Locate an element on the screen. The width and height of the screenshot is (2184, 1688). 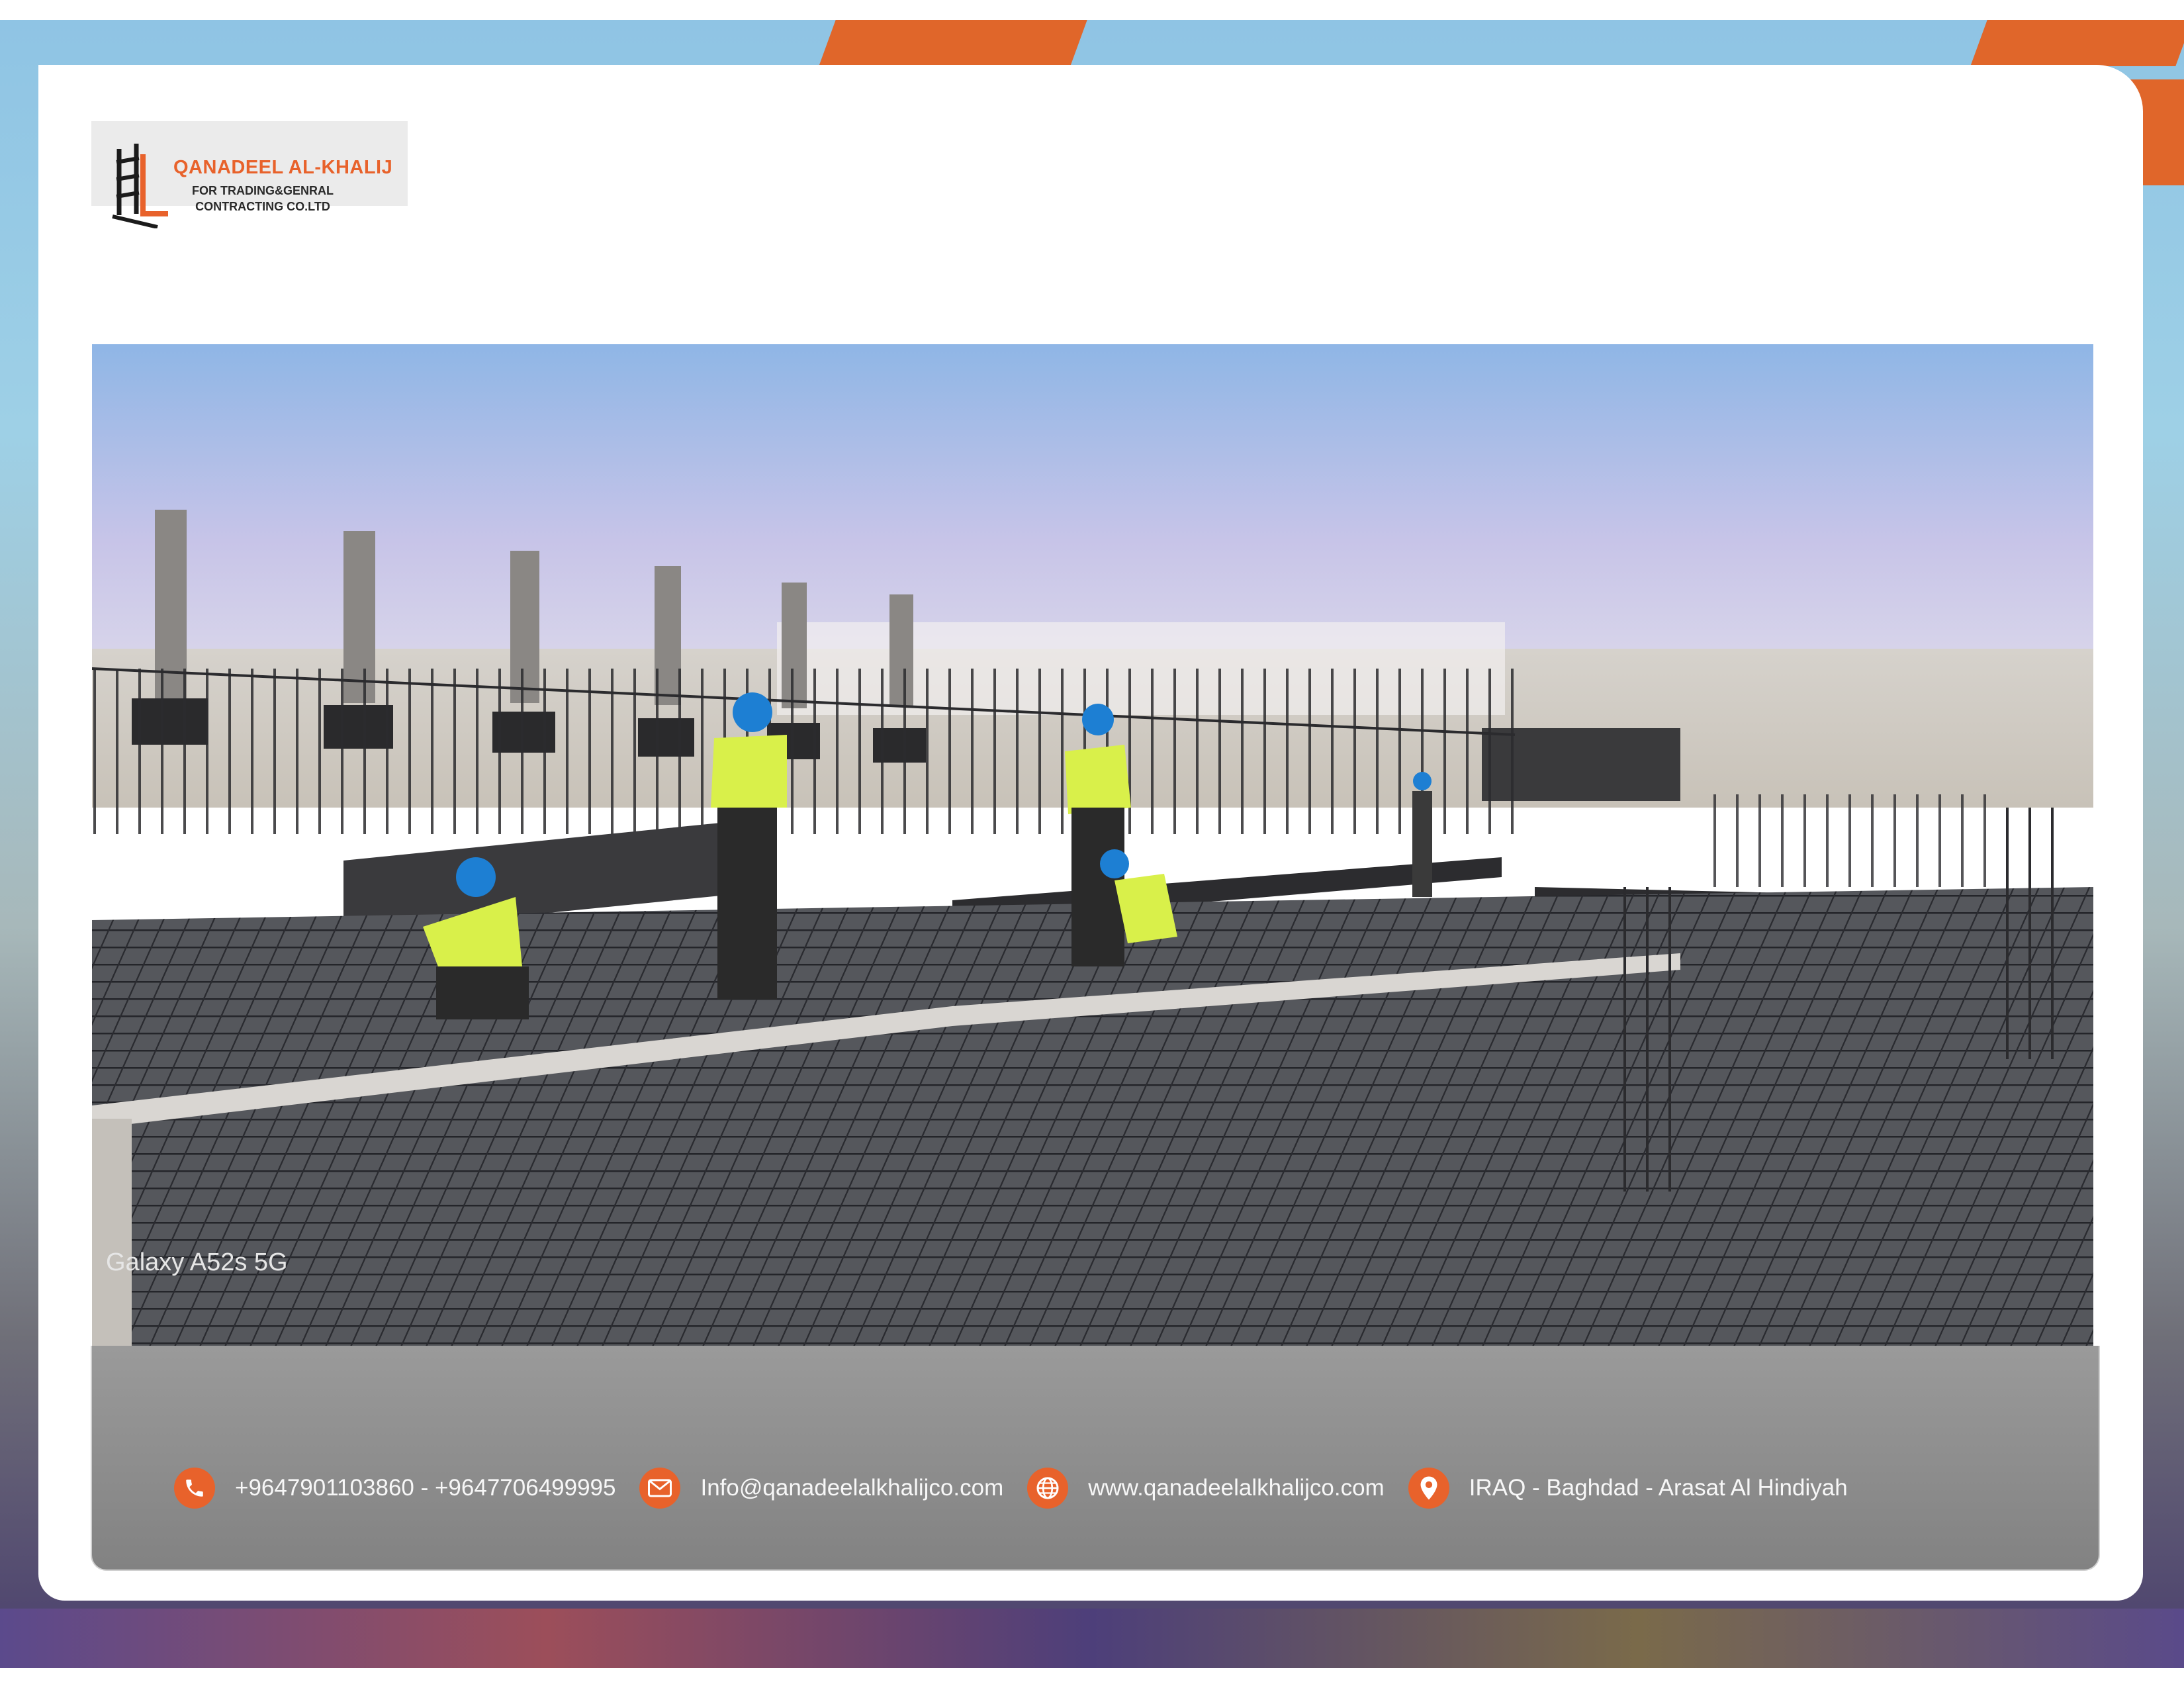
phone-icon is located at coordinates (194, 1488).